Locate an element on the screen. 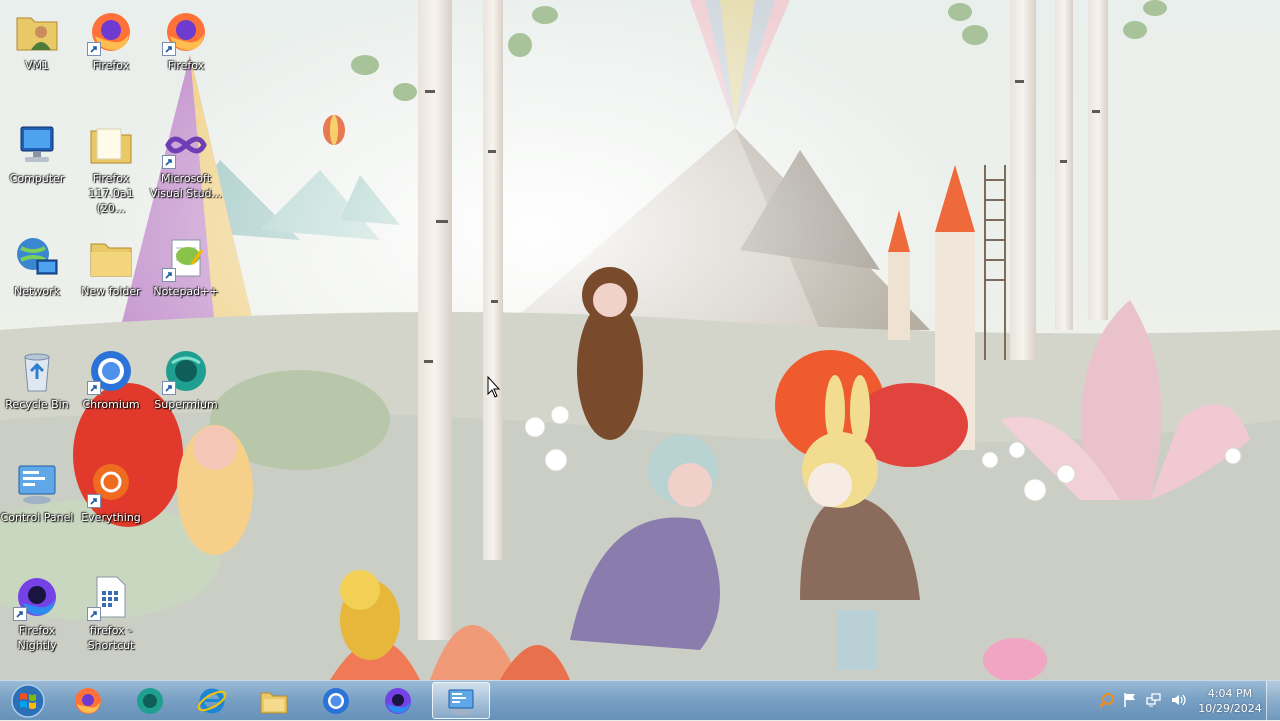 This screenshot has width=1280, height=721. desktop-icon-label: Network is located at coordinates (37, 291).